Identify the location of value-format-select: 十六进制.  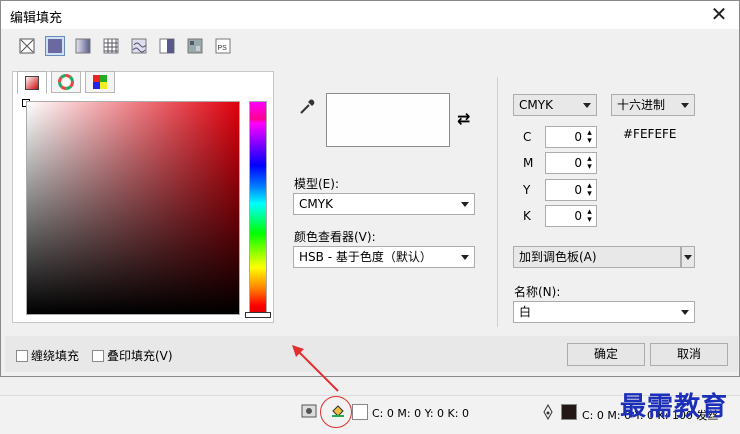
(653, 105).